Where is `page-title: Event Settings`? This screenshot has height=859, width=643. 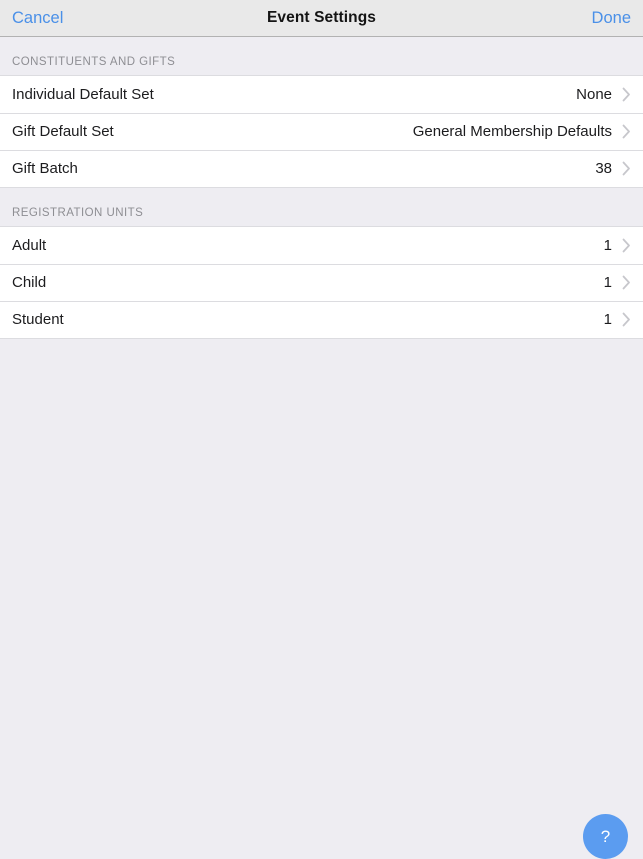 page-title: Event Settings is located at coordinates (321, 17).